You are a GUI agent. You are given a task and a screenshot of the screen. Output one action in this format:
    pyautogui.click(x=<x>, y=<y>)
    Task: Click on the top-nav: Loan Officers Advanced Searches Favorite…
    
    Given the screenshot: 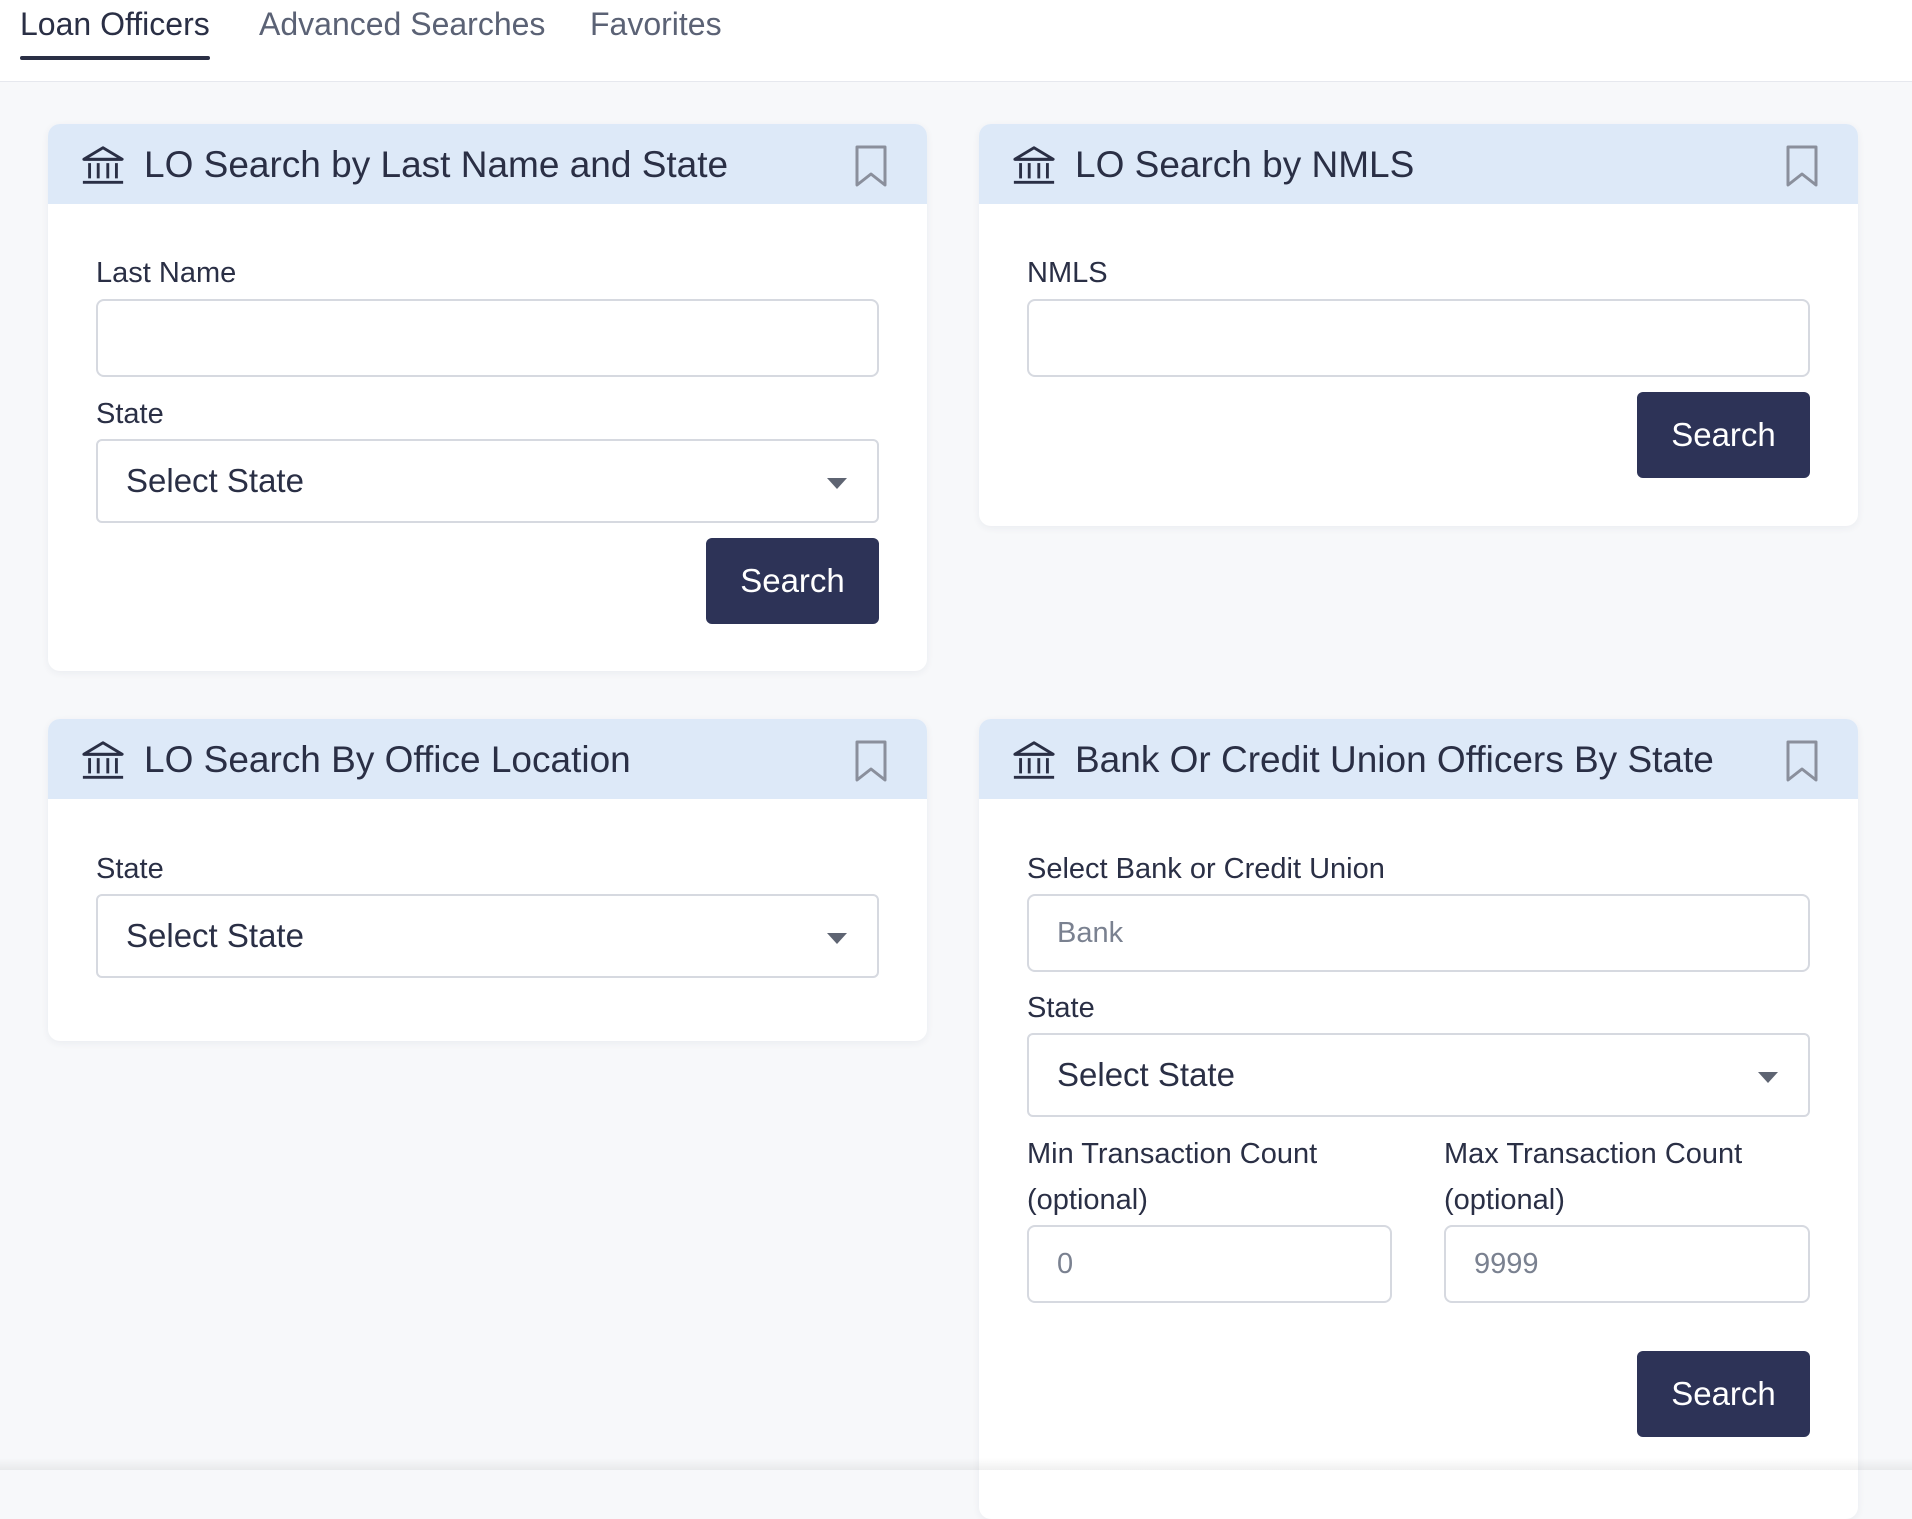 What is the action you would take?
    pyautogui.click(x=956, y=41)
    